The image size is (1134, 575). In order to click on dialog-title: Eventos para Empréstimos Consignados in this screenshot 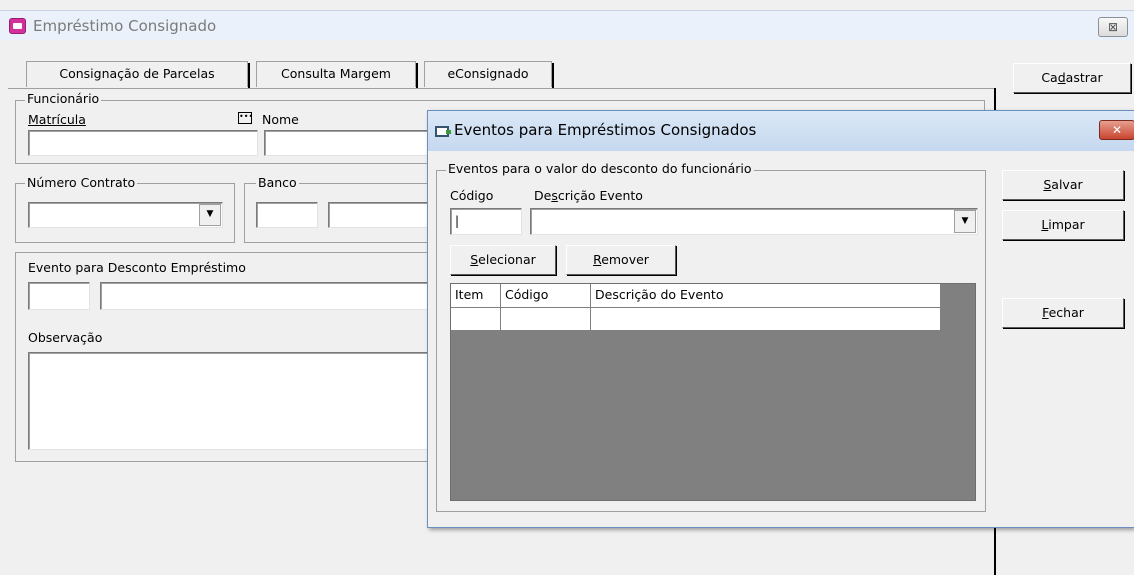, I will do `click(605, 130)`.